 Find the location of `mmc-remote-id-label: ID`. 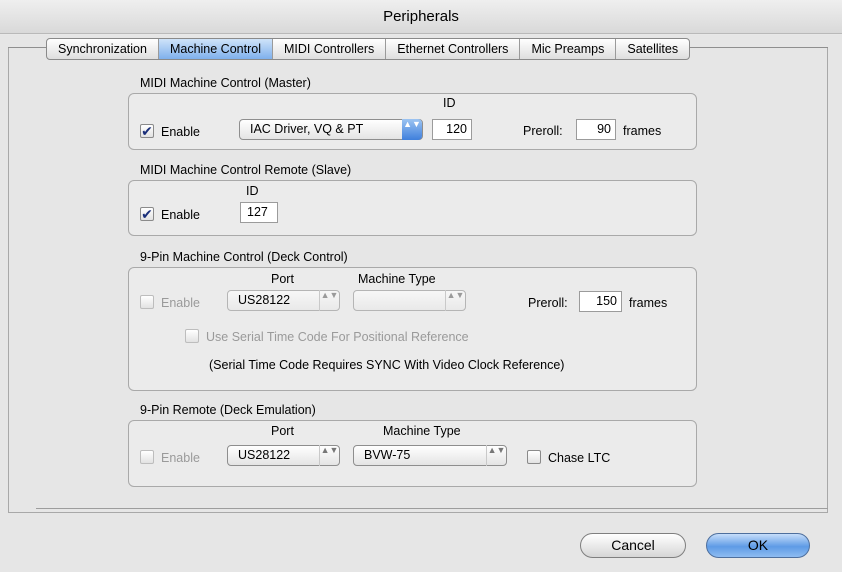

mmc-remote-id-label: ID is located at coordinates (252, 191).